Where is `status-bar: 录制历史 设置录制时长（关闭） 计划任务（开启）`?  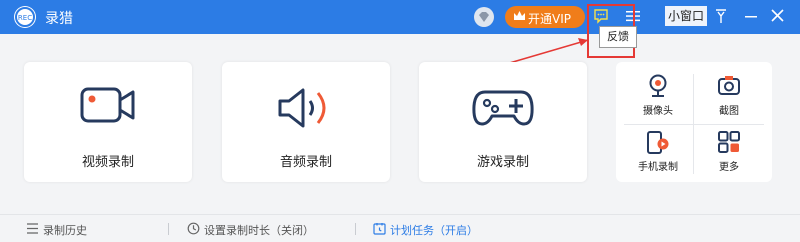 status-bar: 录制历史 设置录制时长（关闭） 计划任务（开启） is located at coordinates (400, 228).